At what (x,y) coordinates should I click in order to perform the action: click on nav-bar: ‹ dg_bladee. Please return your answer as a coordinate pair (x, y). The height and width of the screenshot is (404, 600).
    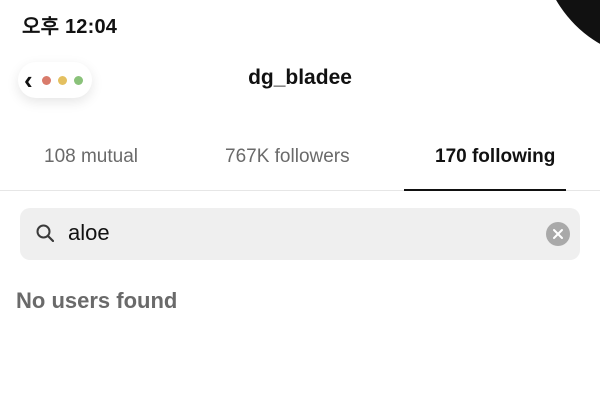
    Looking at the image, I should click on (300, 80).